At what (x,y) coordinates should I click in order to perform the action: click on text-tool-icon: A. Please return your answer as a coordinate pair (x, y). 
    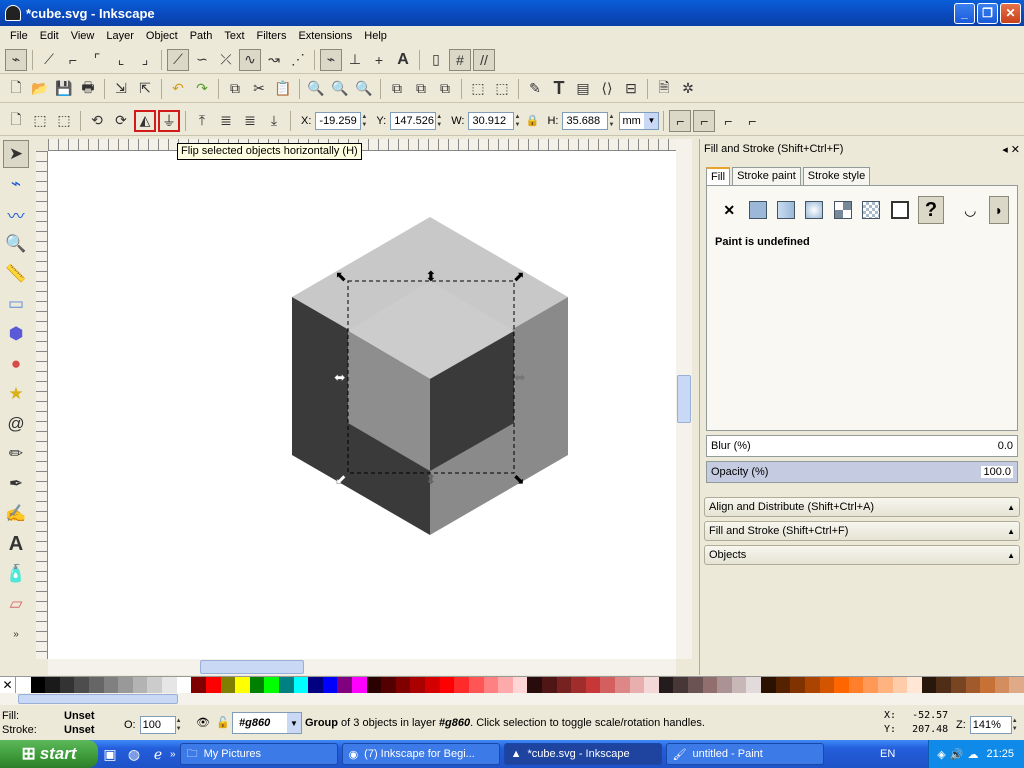
    Looking at the image, I should click on (16, 544).